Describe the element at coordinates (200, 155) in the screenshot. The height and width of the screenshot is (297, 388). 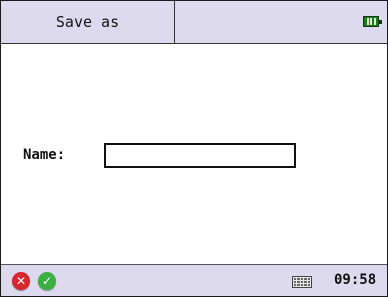
I see `name-input` at that location.